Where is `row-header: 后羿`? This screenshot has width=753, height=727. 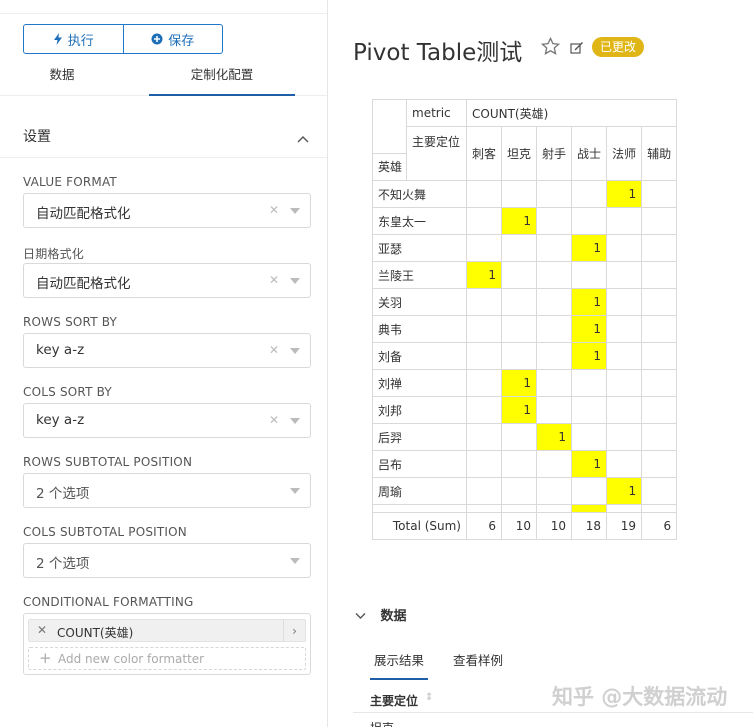
row-header: 后羿 is located at coordinates (419, 437).